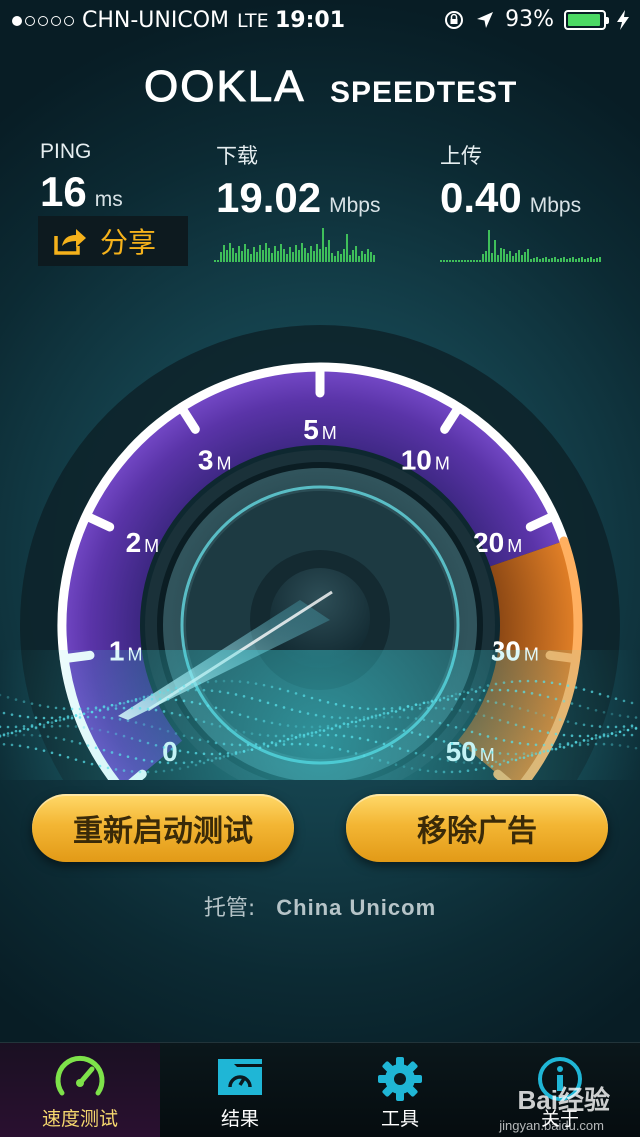 The height and width of the screenshot is (1137, 640). What do you see at coordinates (477, 828) in the screenshot?
I see `remove-ads-button: 移除广告` at bounding box center [477, 828].